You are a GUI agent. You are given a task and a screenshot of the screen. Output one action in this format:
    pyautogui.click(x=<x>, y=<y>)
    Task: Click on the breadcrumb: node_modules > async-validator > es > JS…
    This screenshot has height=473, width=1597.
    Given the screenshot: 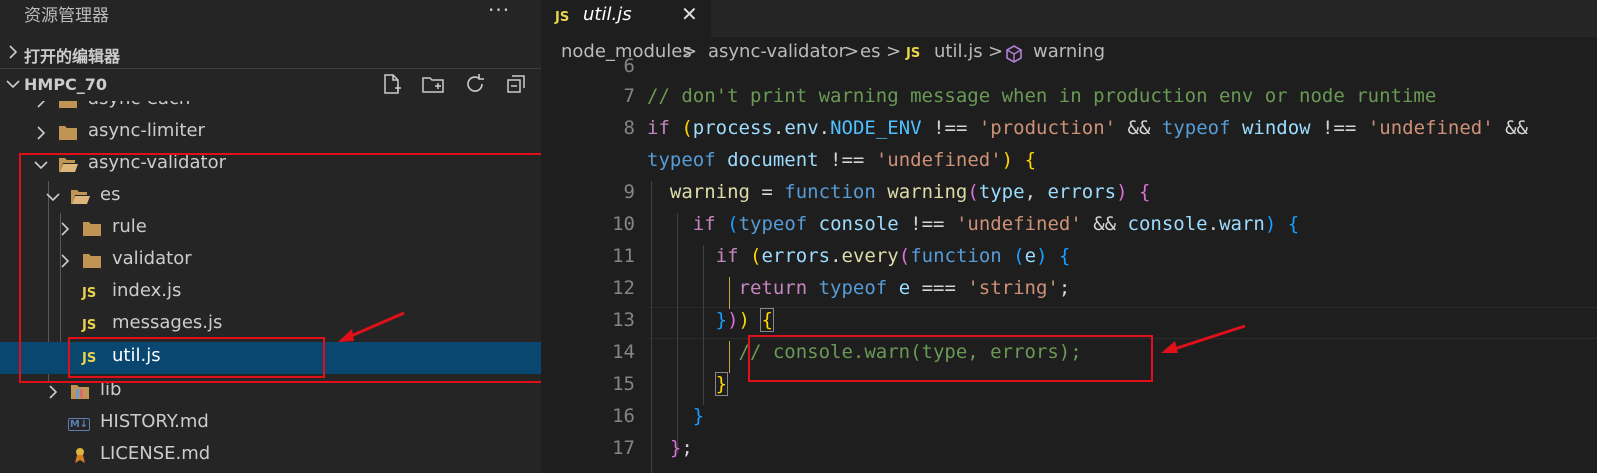 What is the action you would take?
    pyautogui.click(x=1069, y=53)
    